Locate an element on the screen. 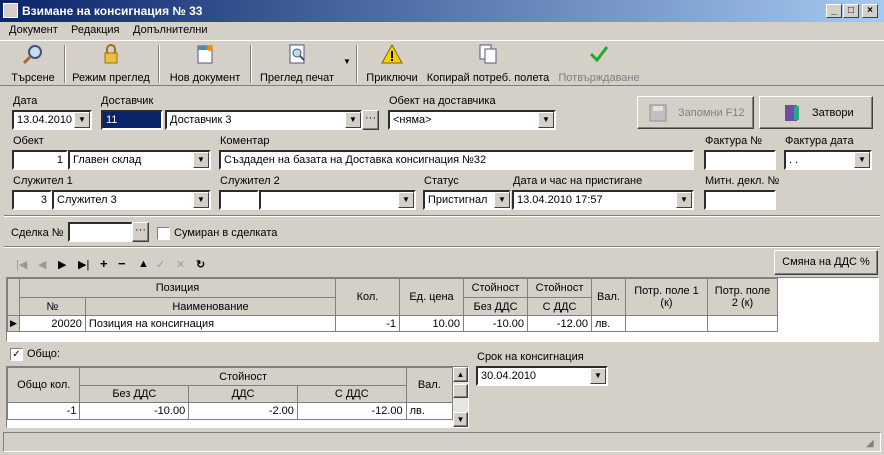 This screenshot has height=455, width=884. lock-icon is located at coordinates (111, 54).